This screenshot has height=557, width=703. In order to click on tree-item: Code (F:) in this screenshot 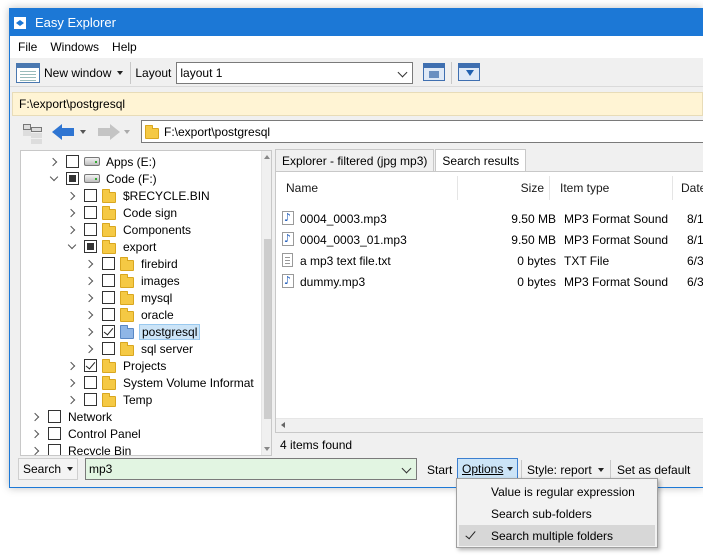, I will do `click(104, 178)`.